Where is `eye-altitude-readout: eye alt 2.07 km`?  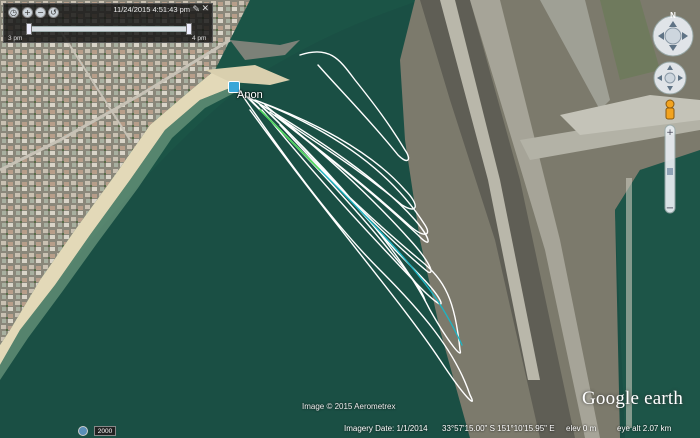
eye-altitude-readout: eye alt 2.07 km is located at coordinates (644, 428).